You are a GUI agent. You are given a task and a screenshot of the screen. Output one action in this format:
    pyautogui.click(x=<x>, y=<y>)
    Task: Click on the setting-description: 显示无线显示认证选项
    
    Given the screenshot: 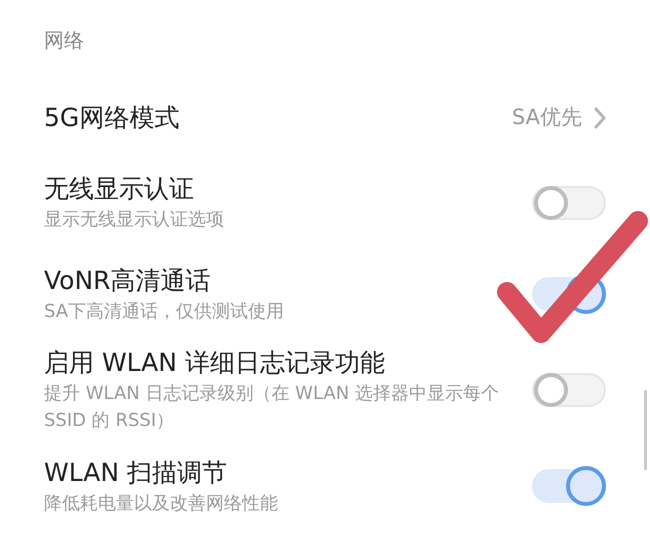 What is the action you would take?
    pyautogui.click(x=134, y=220)
    